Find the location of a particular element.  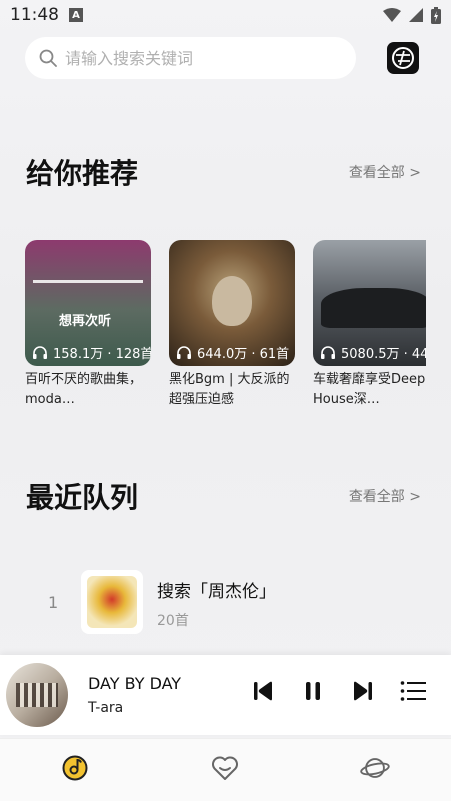

search-row is located at coordinates (225, 58).